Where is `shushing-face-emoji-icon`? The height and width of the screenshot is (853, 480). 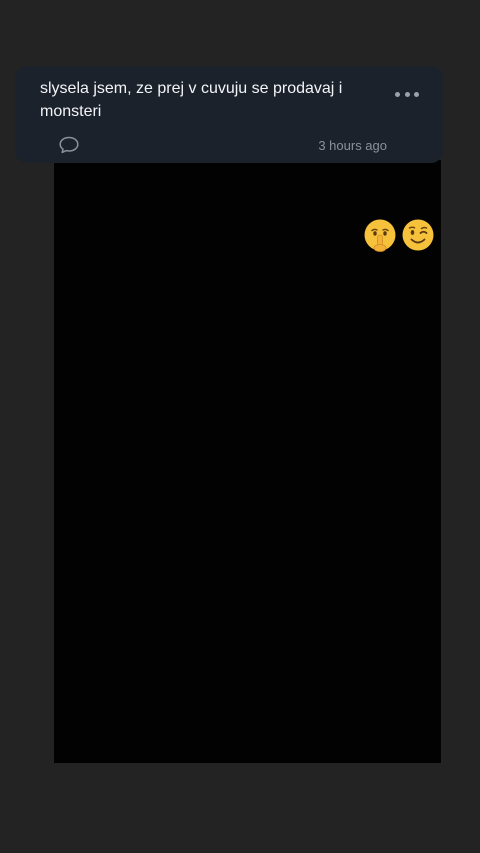
shushing-face-emoji-icon is located at coordinates (380, 235).